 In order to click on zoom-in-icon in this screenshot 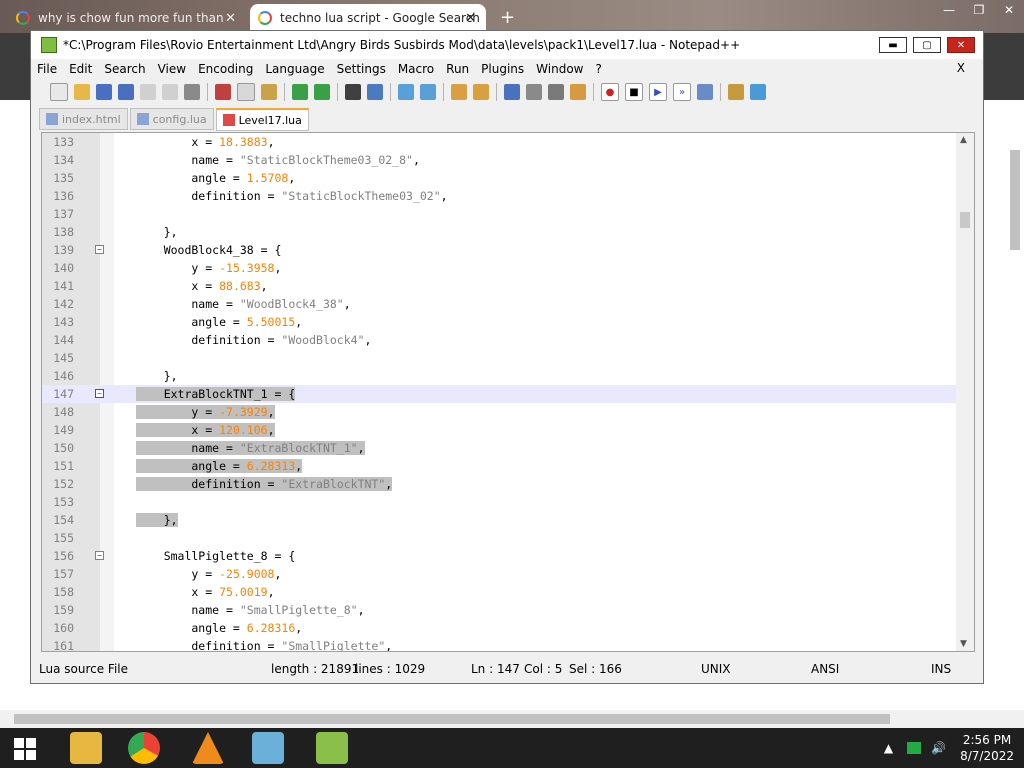, I will do `click(406, 92)`.